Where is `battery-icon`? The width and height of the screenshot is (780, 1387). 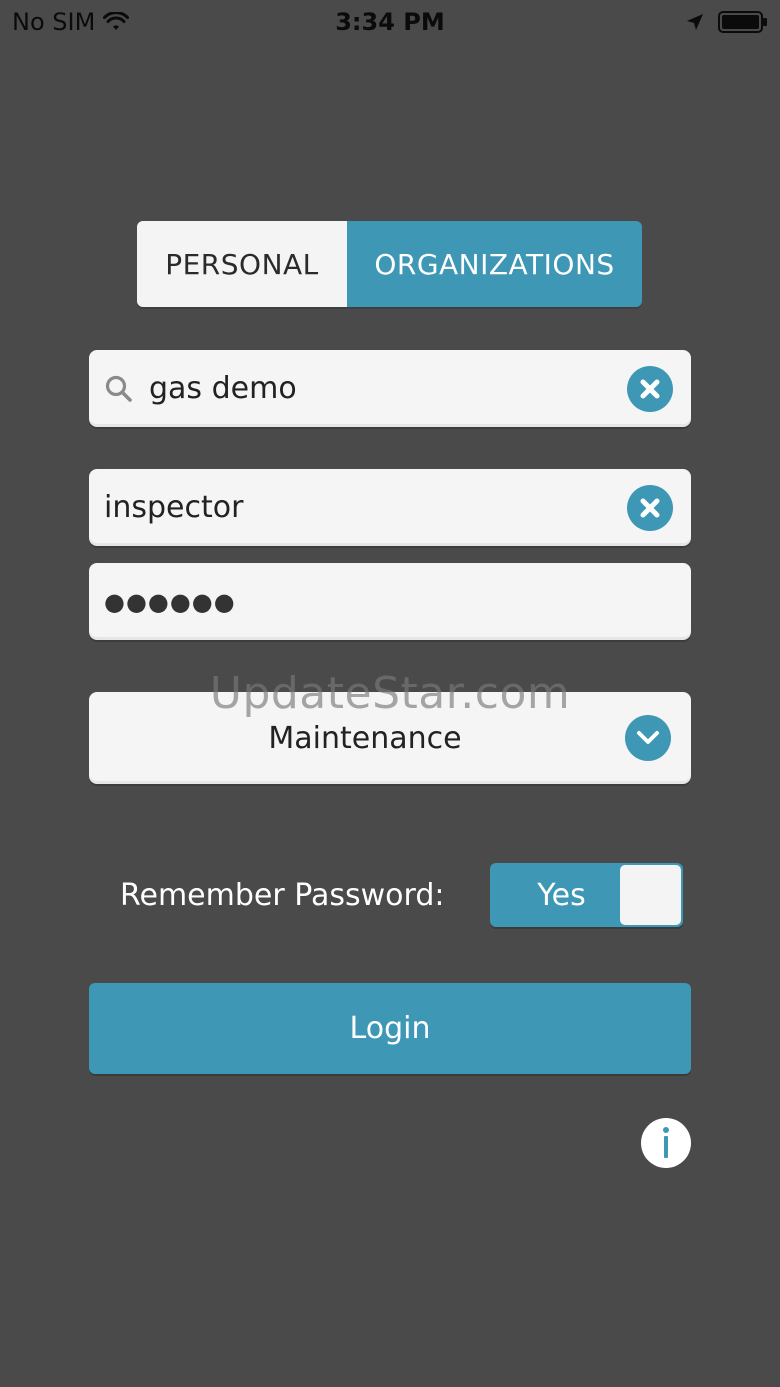
battery-icon is located at coordinates (743, 22).